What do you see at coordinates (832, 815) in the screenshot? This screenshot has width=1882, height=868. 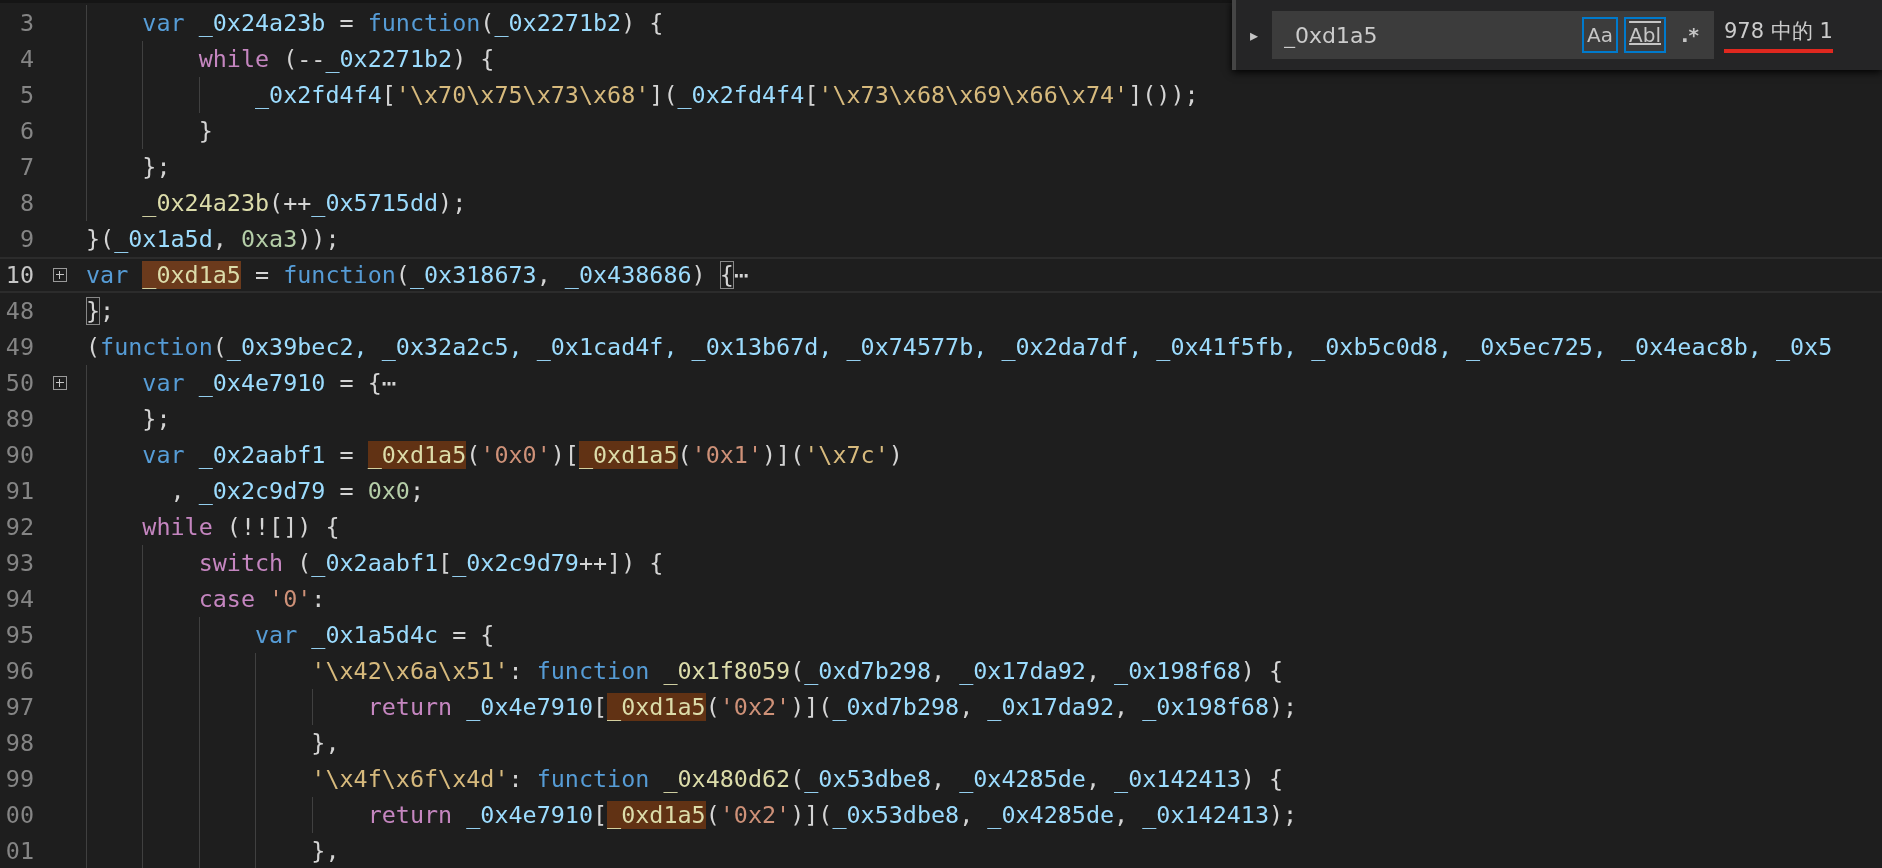 I see `code-line: return _0x4e7910[_0xd1a5('0x2')](_0x53dbe8, _0x4285de, _0x142413);` at bounding box center [832, 815].